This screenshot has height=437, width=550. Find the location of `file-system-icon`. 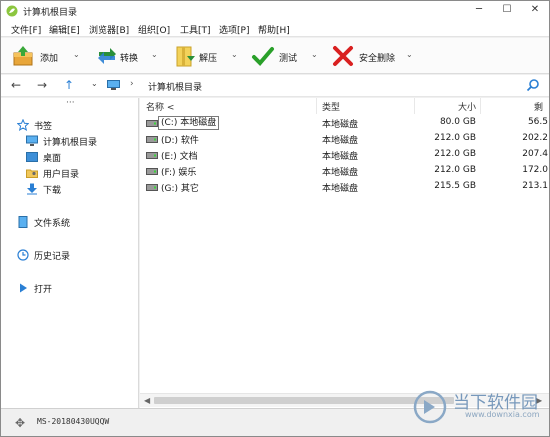

file-system-icon is located at coordinates (23, 222).